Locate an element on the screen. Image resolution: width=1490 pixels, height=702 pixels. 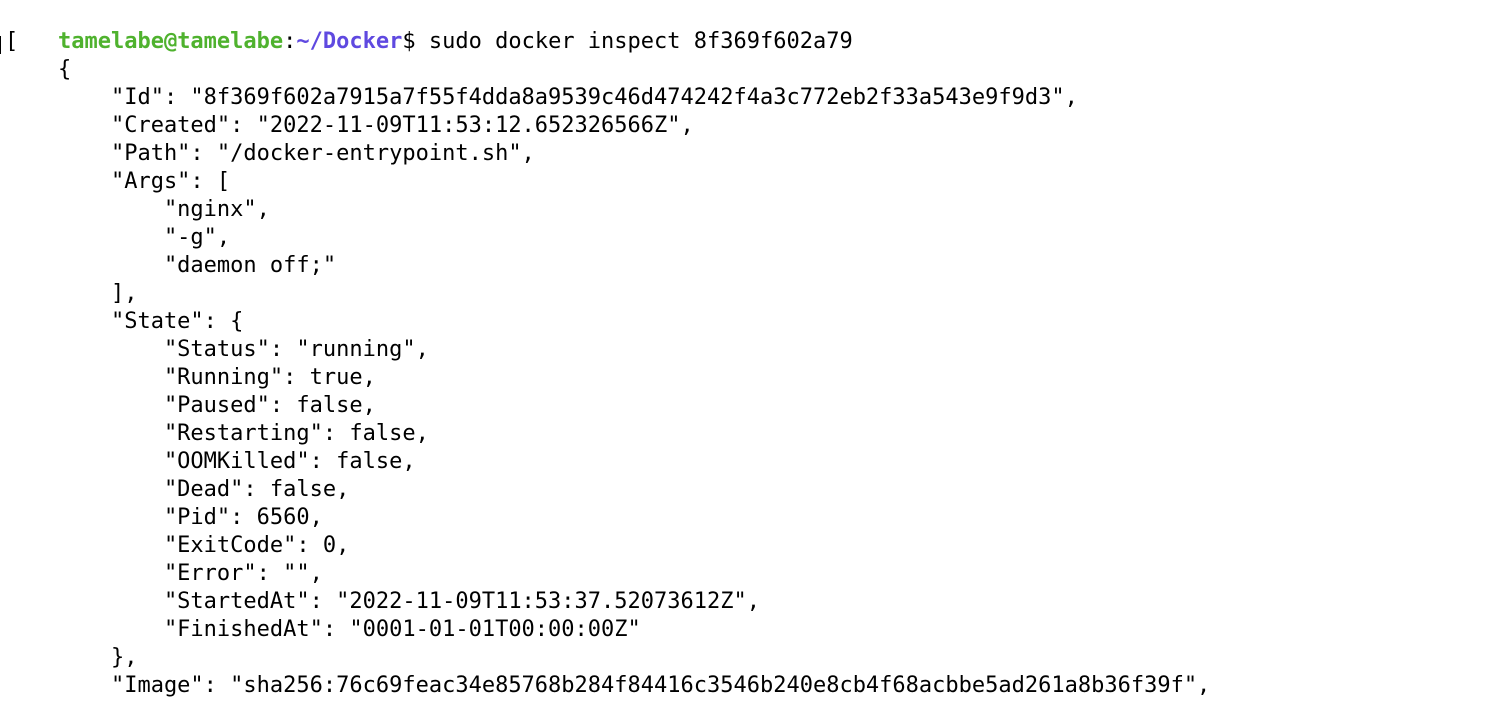
output-line: "ExitCode": 0, is located at coordinates (177, 545).